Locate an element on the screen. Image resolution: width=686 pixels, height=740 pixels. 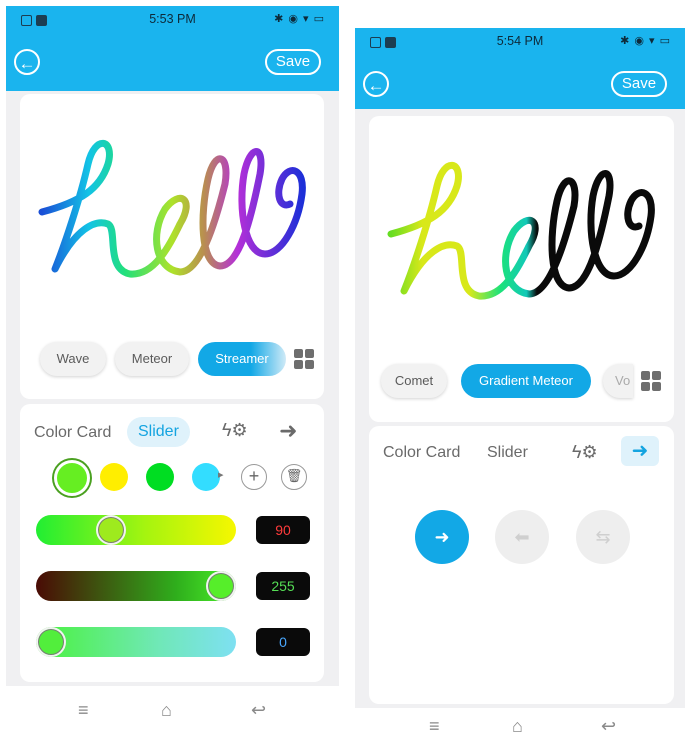
effect-meteor-button: Meteor is located at coordinates (152, 359).